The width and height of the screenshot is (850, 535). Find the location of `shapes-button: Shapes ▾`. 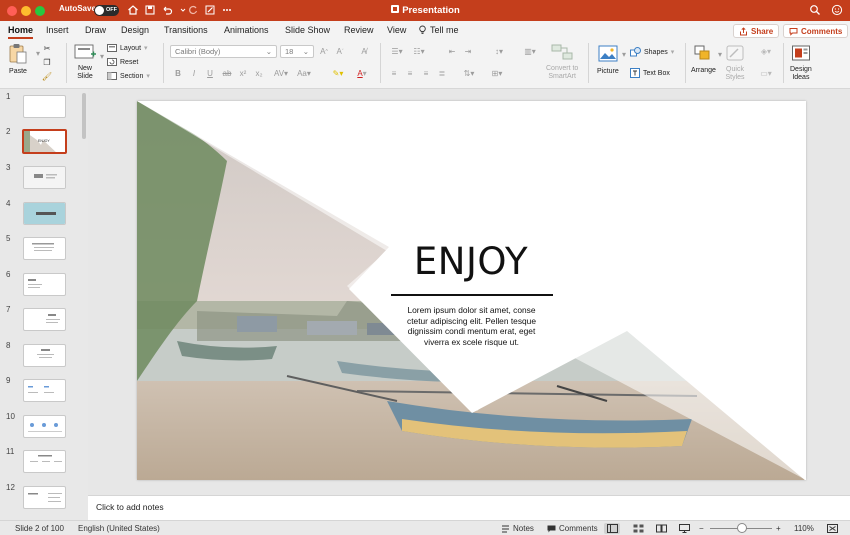

shapes-button: Shapes ▾ is located at coordinates (652, 52).